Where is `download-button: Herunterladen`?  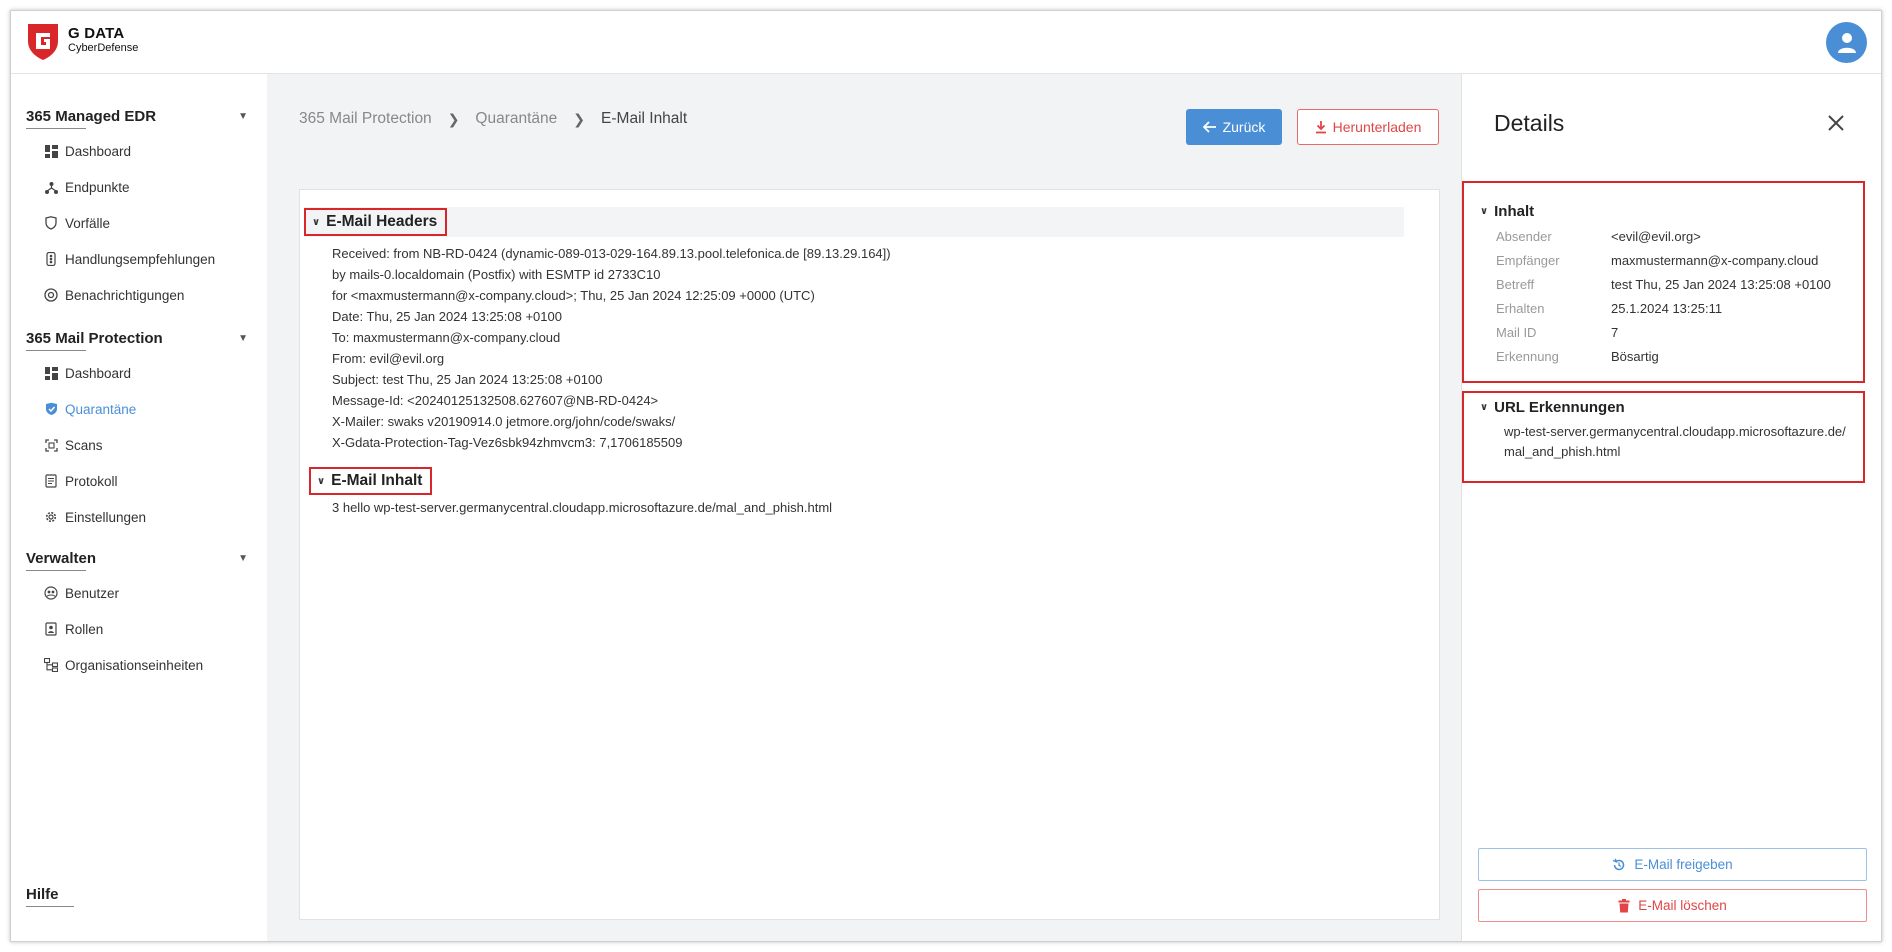 download-button: Herunterladen is located at coordinates (1368, 127).